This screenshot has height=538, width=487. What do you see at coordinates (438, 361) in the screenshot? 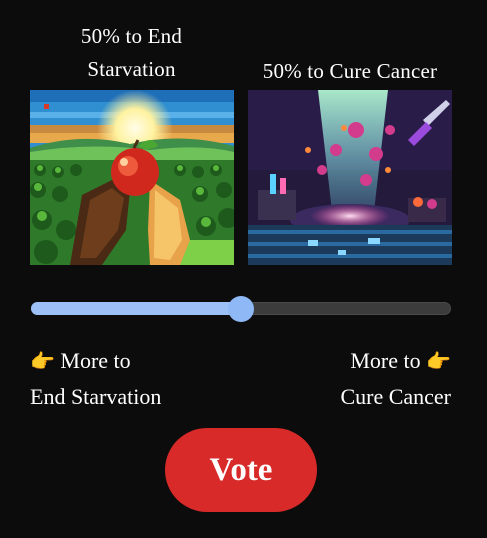
I see `pointing-left-hand-icon: 👉` at bounding box center [438, 361].